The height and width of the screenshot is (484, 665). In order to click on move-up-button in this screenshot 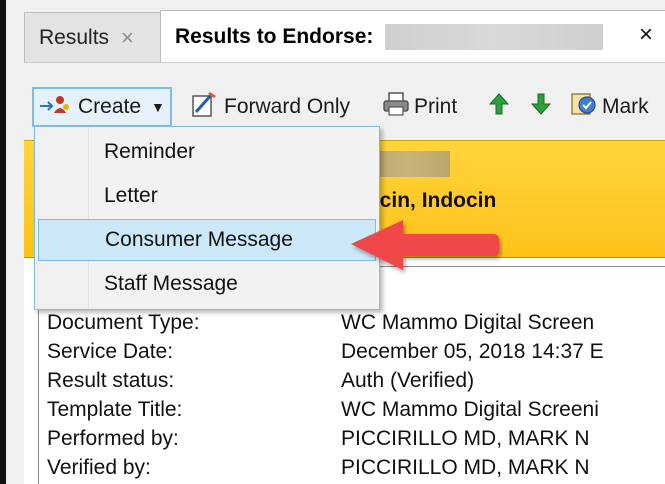, I will do `click(499, 107)`.